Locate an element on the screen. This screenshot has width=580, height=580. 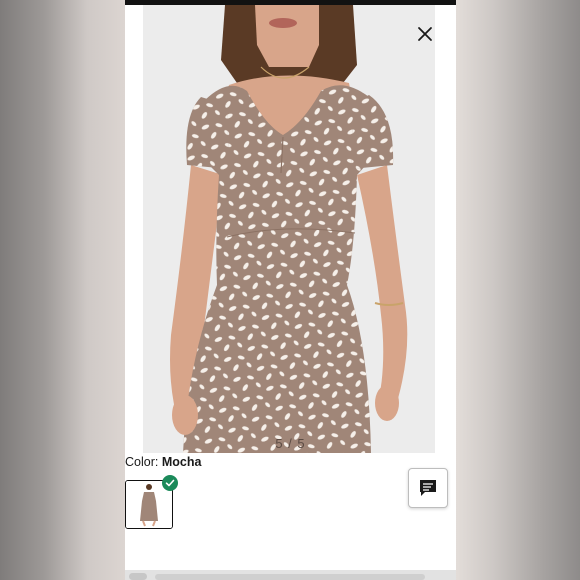
close-icon is located at coordinates (425, 34).